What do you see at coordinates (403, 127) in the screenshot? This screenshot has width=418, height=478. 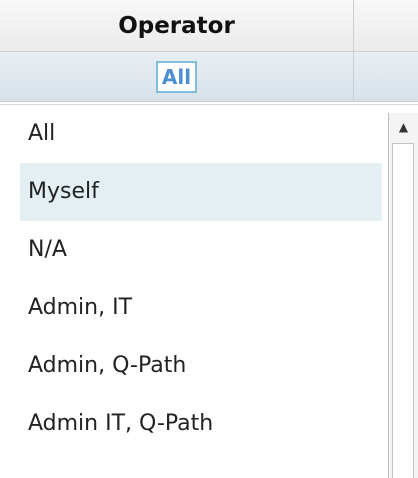 I see `scroll-up-arrow-icon: ▲` at bounding box center [403, 127].